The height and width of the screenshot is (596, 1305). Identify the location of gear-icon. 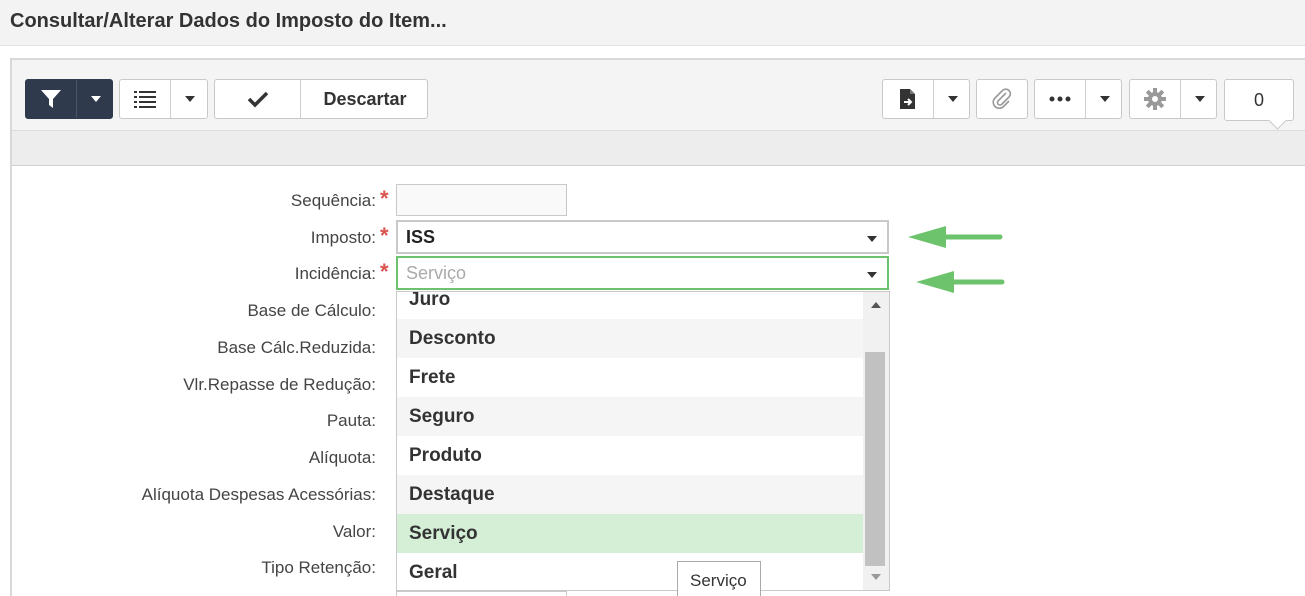
(1155, 99).